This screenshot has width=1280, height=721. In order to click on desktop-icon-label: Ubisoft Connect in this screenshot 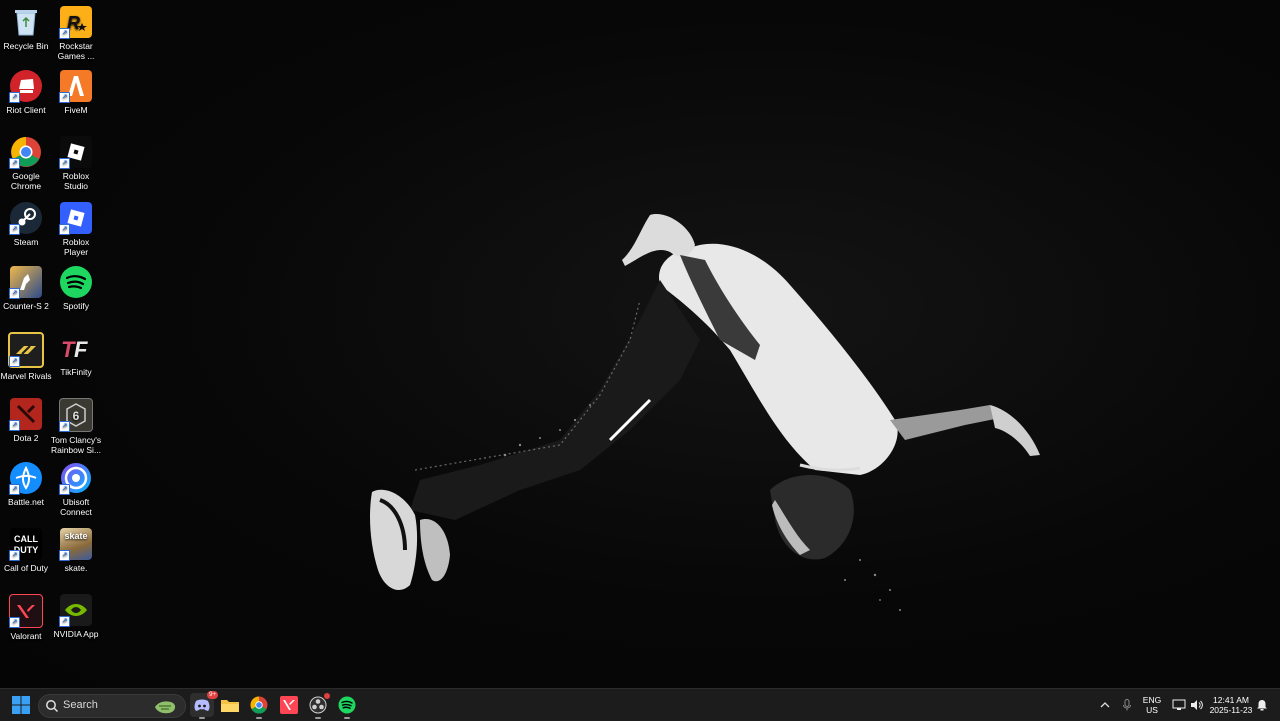, I will do `click(76, 507)`.